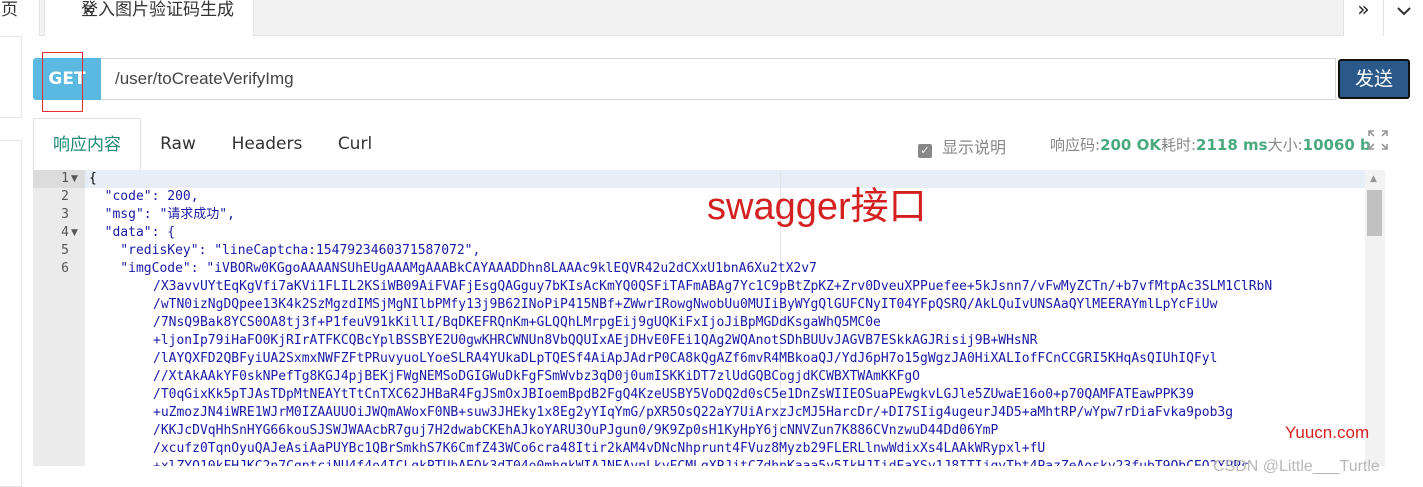 This screenshot has height=487, width=1423. What do you see at coordinates (711, 18) in the screenshot?
I see `tab-bar: 主页 登入图片验证码生成× »` at bounding box center [711, 18].